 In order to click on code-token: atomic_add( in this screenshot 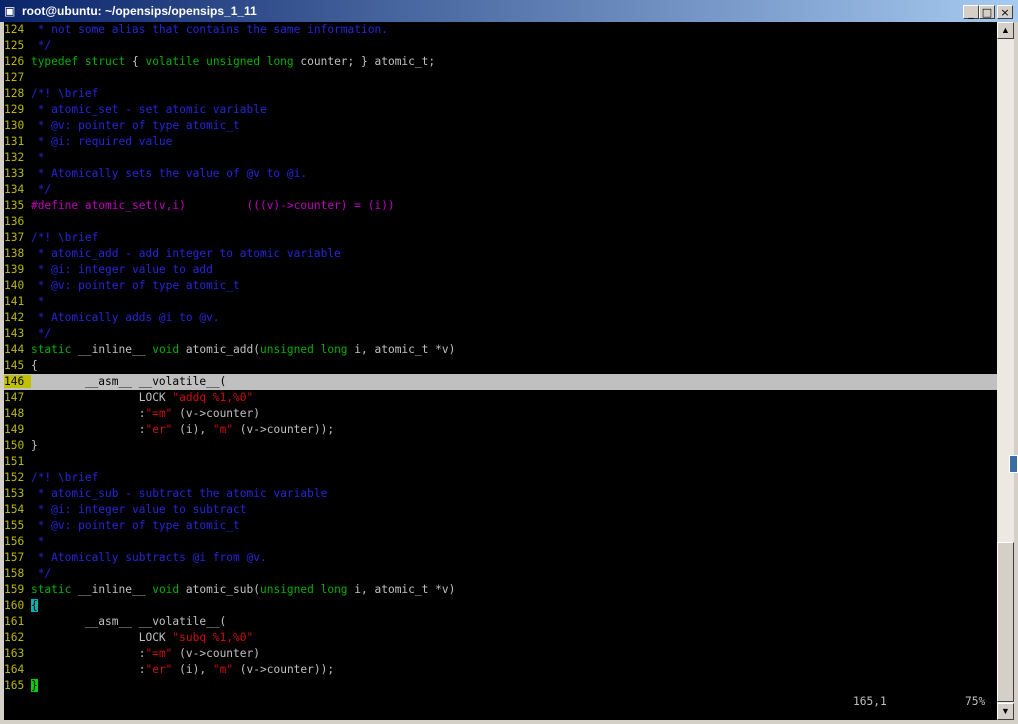, I will do `click(219, 349)`.